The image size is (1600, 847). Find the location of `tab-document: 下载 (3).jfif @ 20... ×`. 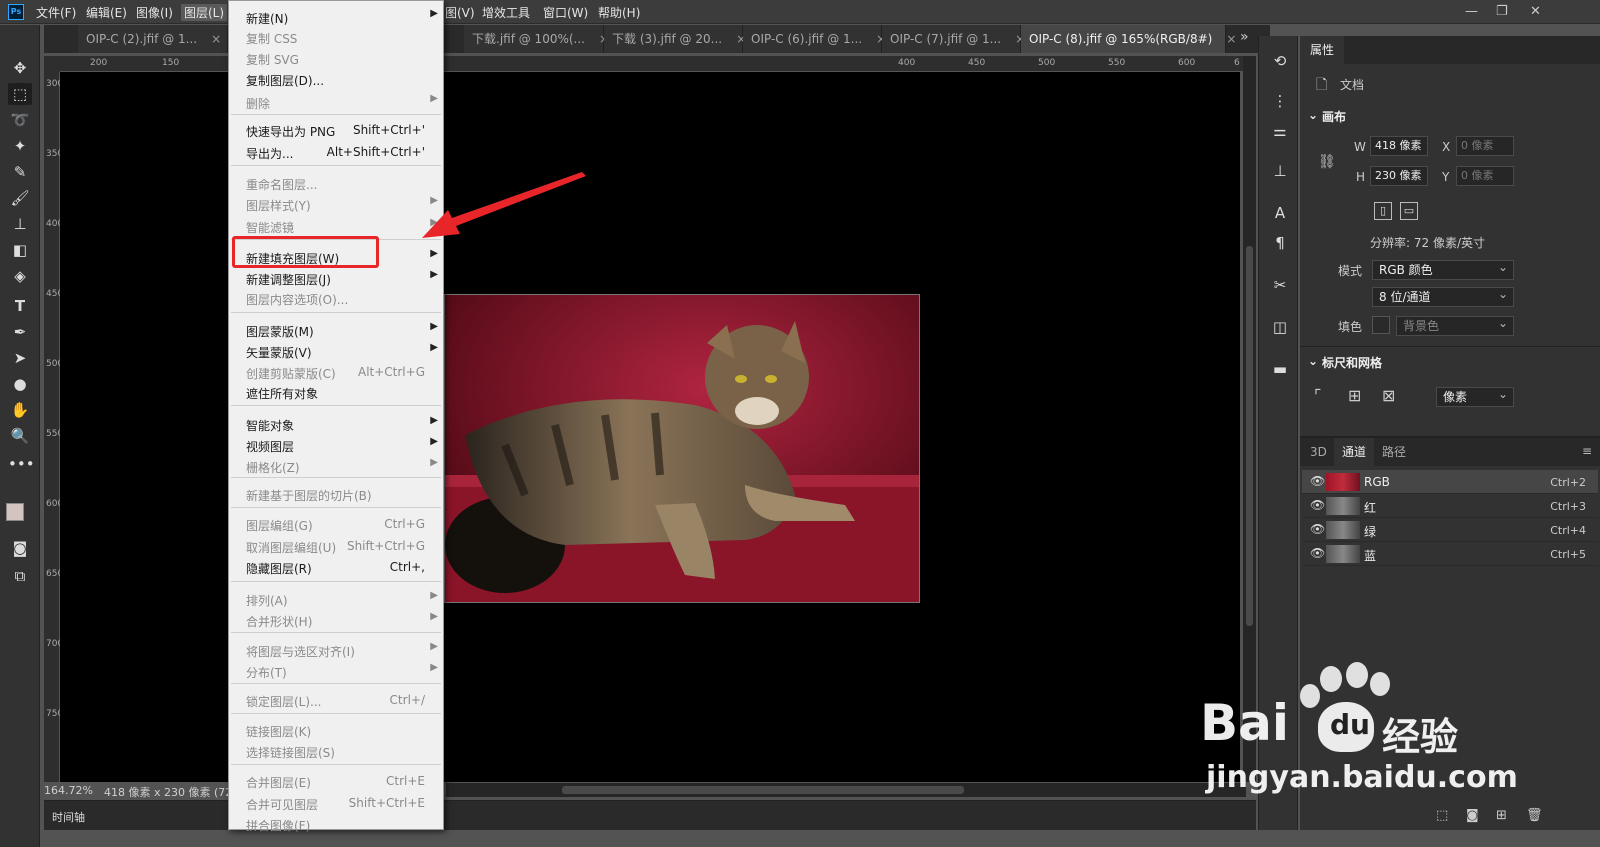

tab-document: 下载 (3).jfif @ 20... × is located at coordinates (675, 39).